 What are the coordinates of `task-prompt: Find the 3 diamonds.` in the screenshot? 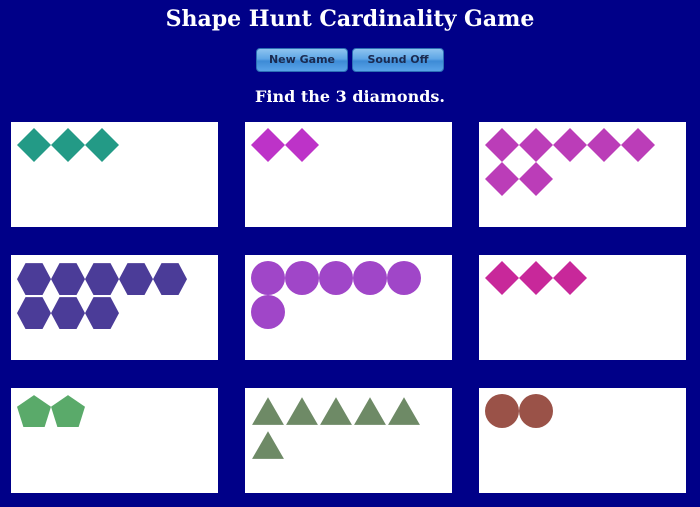 It's located at (350, 96).